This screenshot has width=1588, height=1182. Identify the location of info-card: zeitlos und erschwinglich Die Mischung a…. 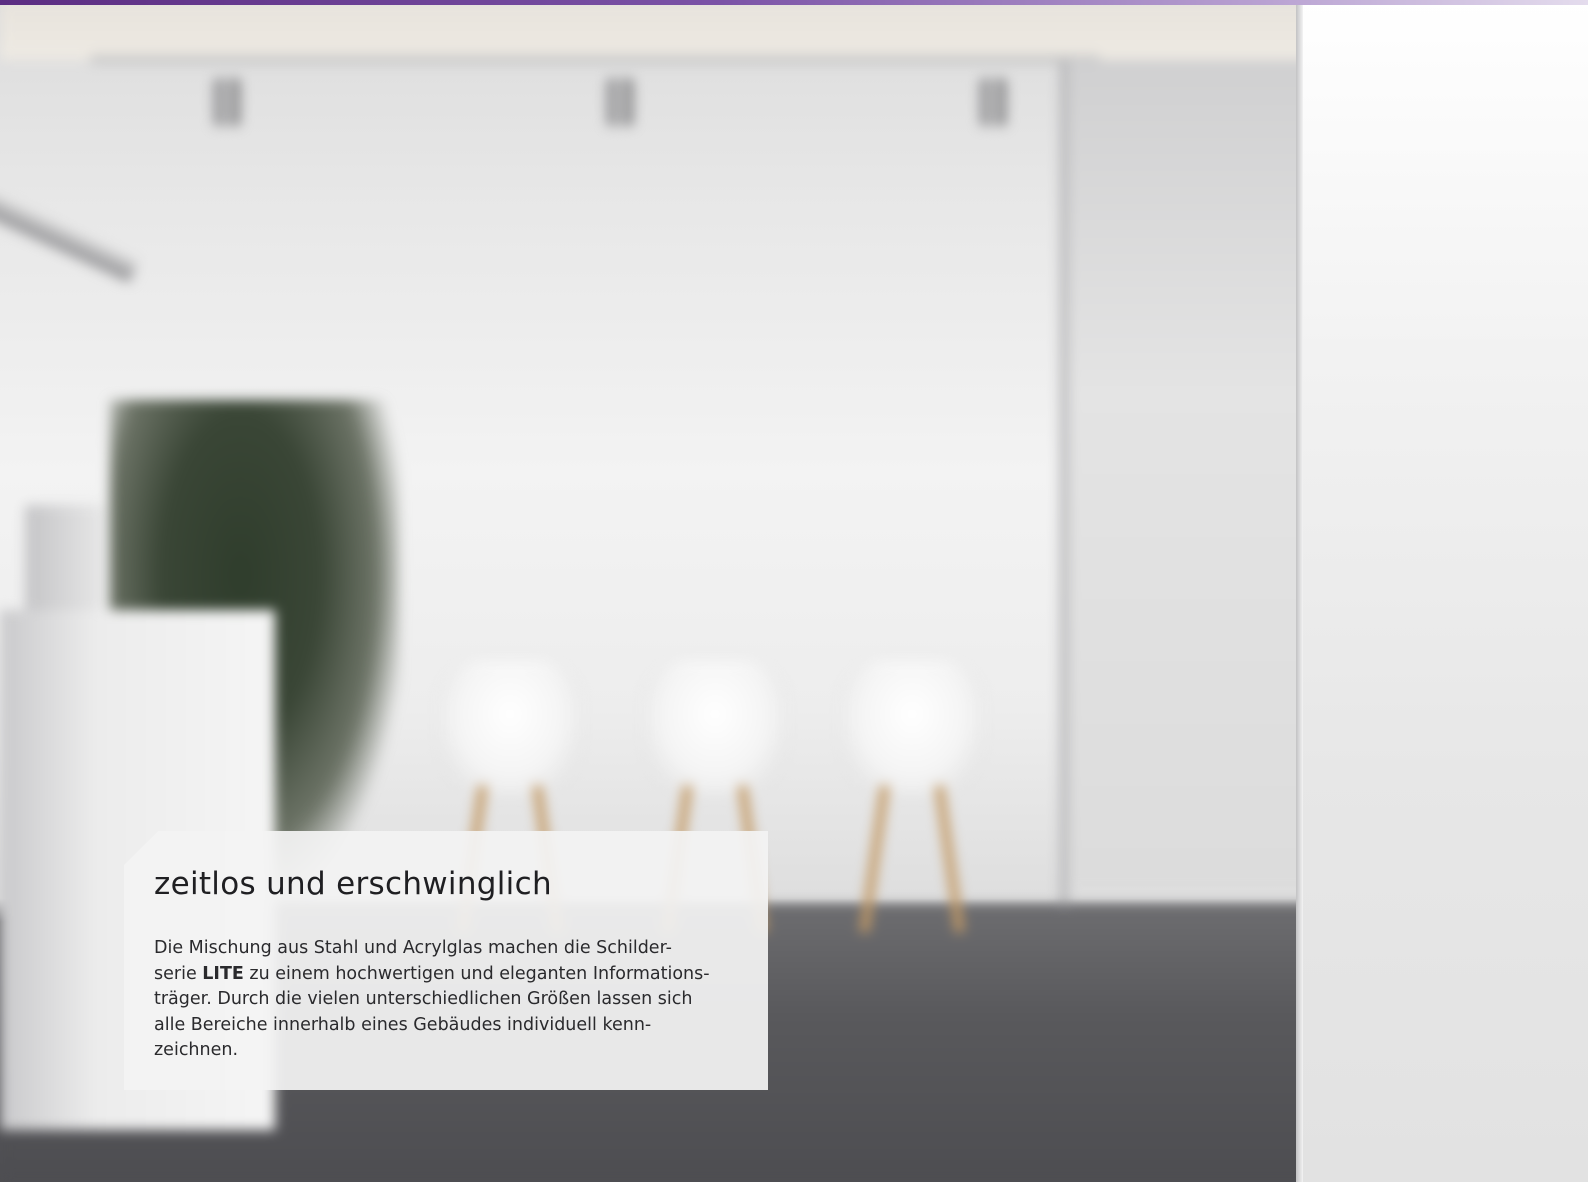
(446, 960).